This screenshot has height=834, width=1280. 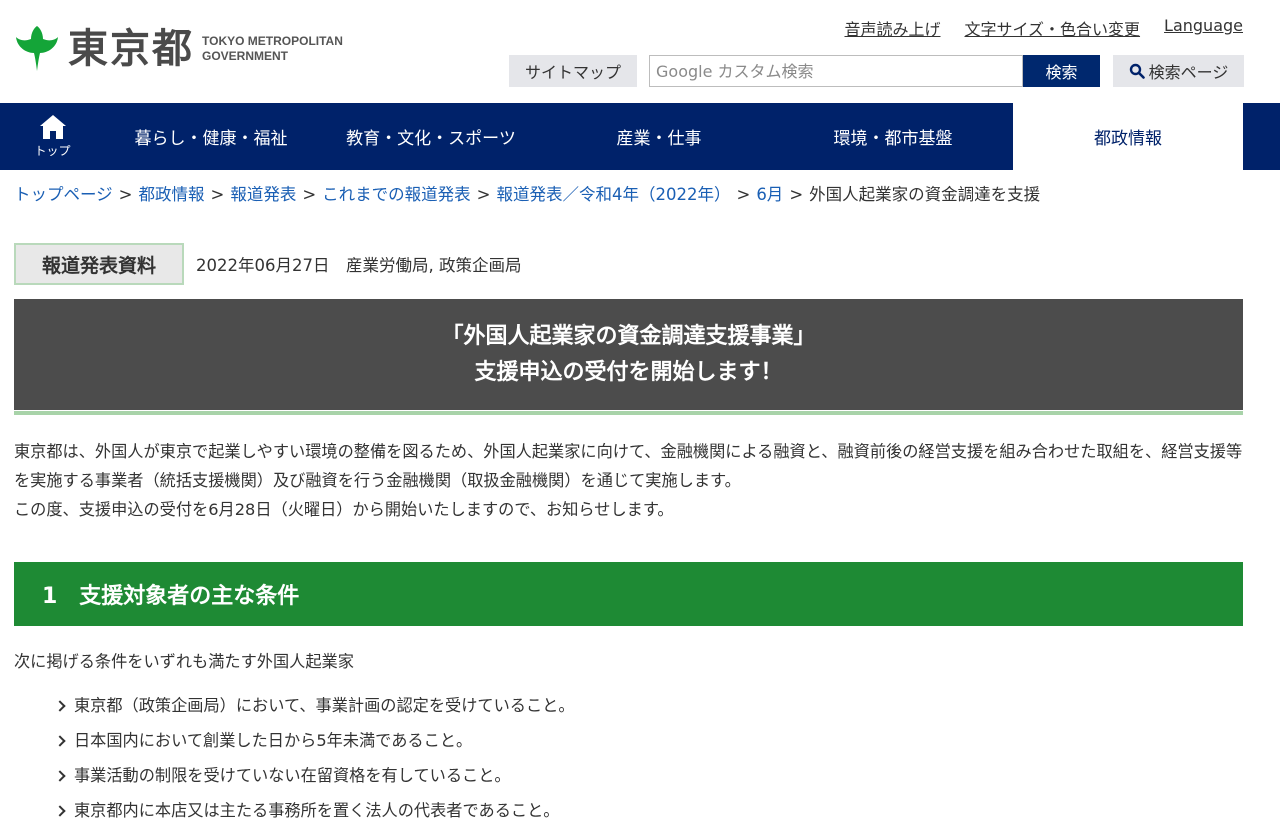 What do you see at coordinates (431, 136) in the screenshot?
I see `nav-item-education: 教育・文化・スポーツ` at bounding box center [431, 136].